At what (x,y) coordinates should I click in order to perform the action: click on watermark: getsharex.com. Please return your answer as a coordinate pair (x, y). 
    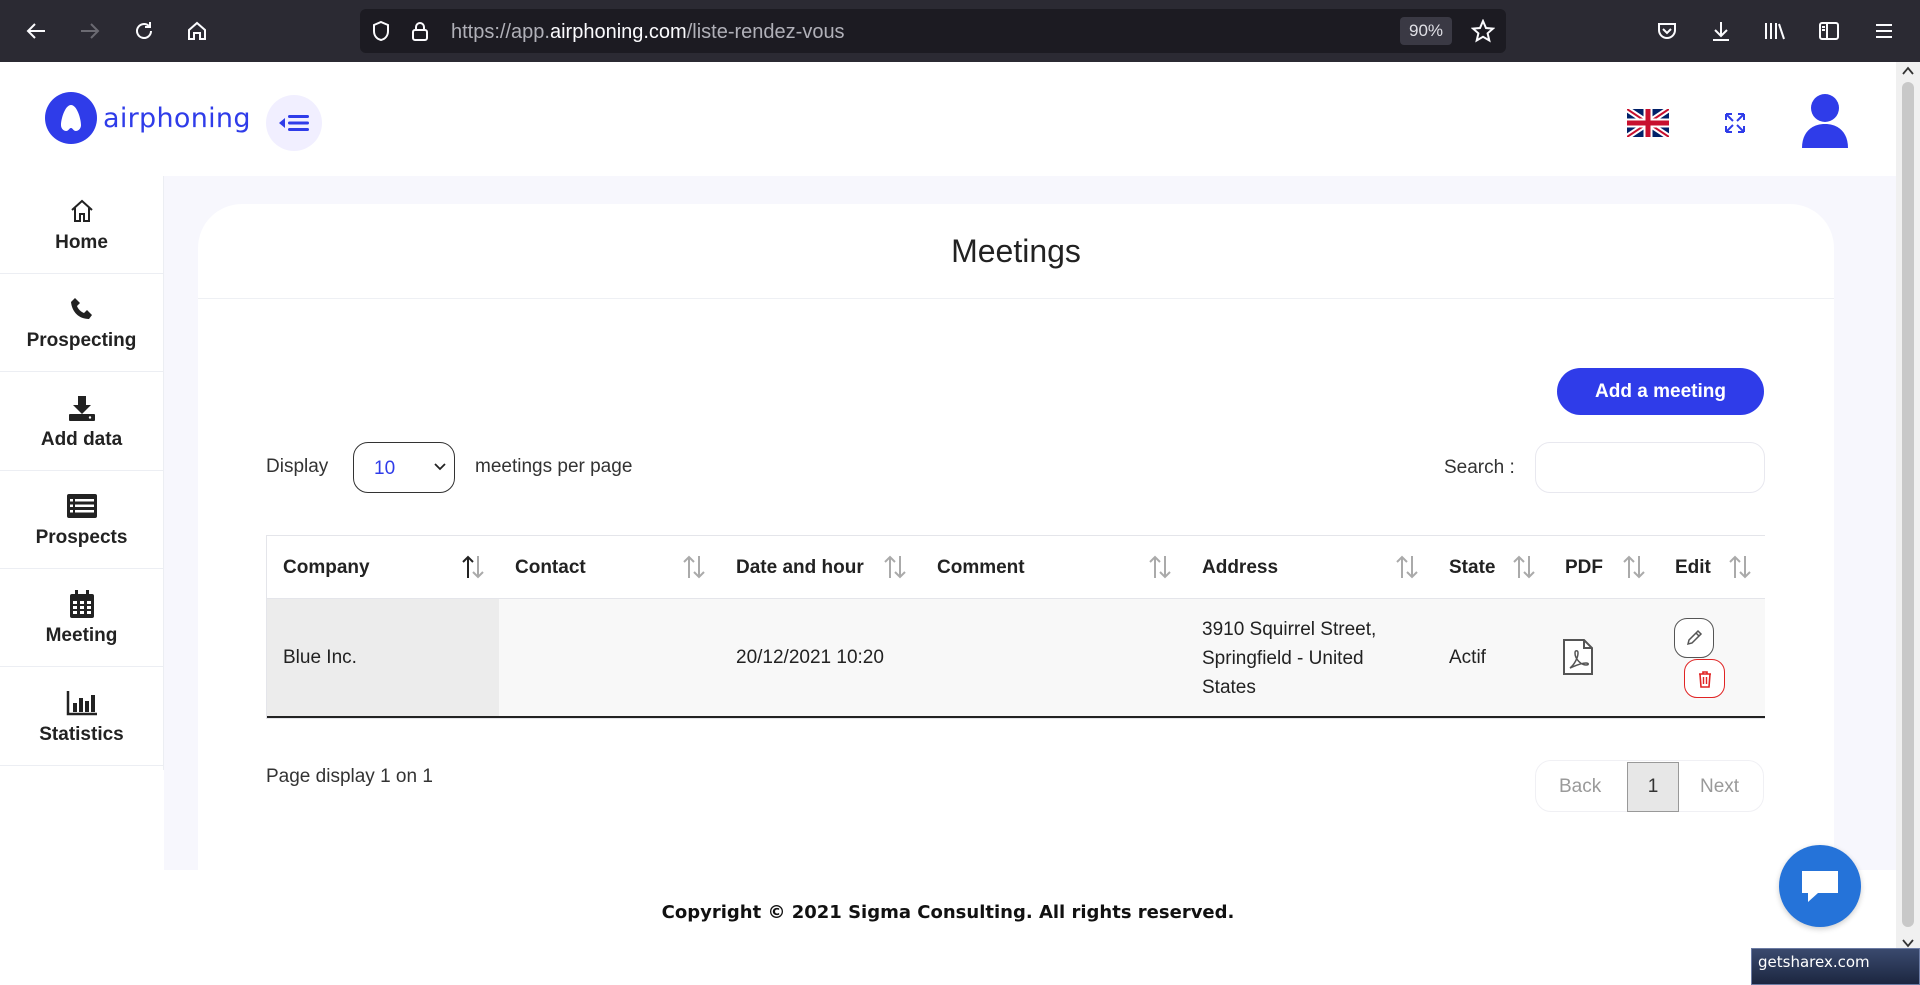
    Looking at the image, I should click on (1835, 966).